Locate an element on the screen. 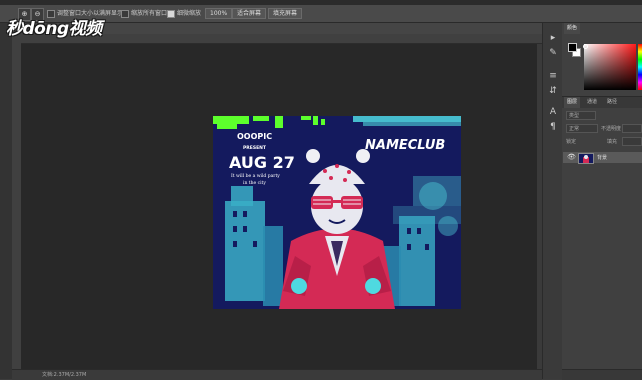 This screenshot has height=380, width=642. poster-date-text: AUG 27 is located at coordinates (262, 162).